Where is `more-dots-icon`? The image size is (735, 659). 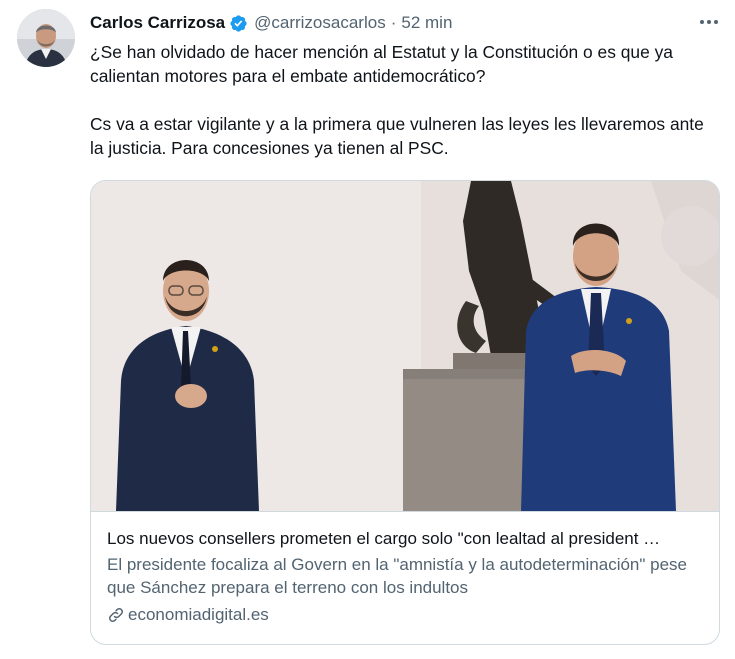
more-dots-icon is located at coordinates (709, 22).